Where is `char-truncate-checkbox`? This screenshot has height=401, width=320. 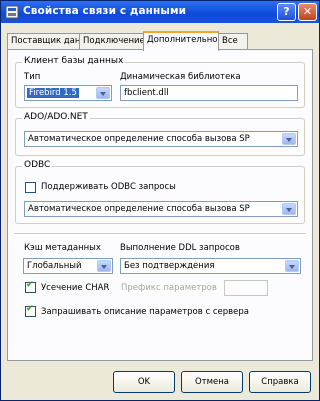
char-truncate-checkbox is located at coordinates (30, 286).